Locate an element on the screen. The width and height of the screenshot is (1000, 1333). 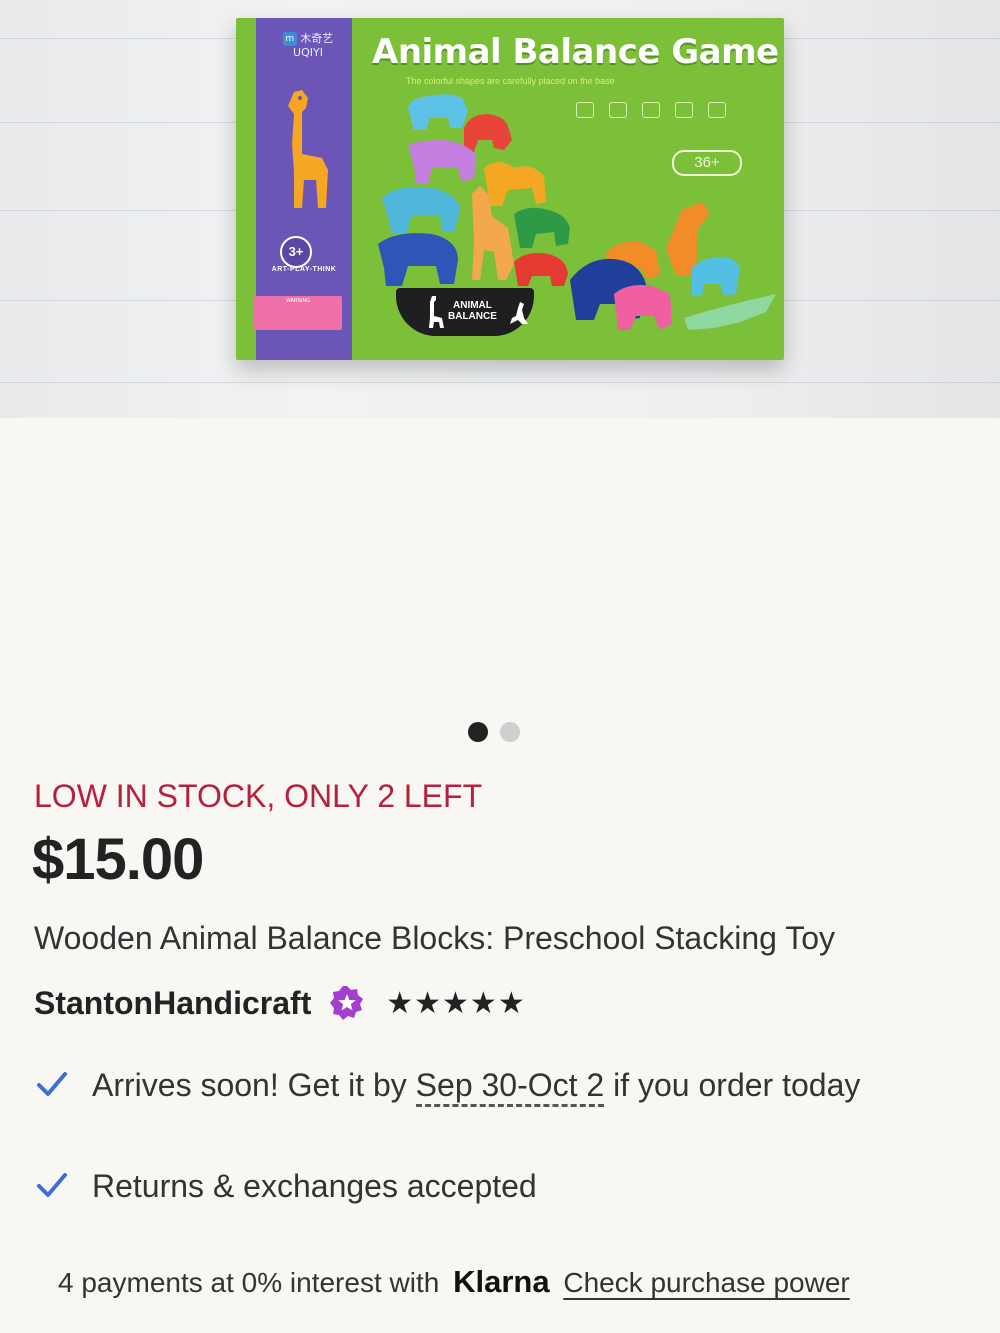
carousel-indicator is located at coordinates (500, 734).